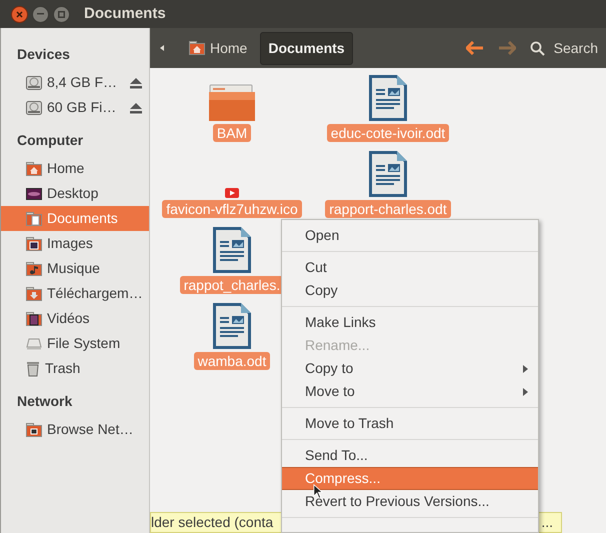 Image resolution: width=606 pixels, height=533 pixels. I want to click on menu-item: Copy to, so click(410, 368).